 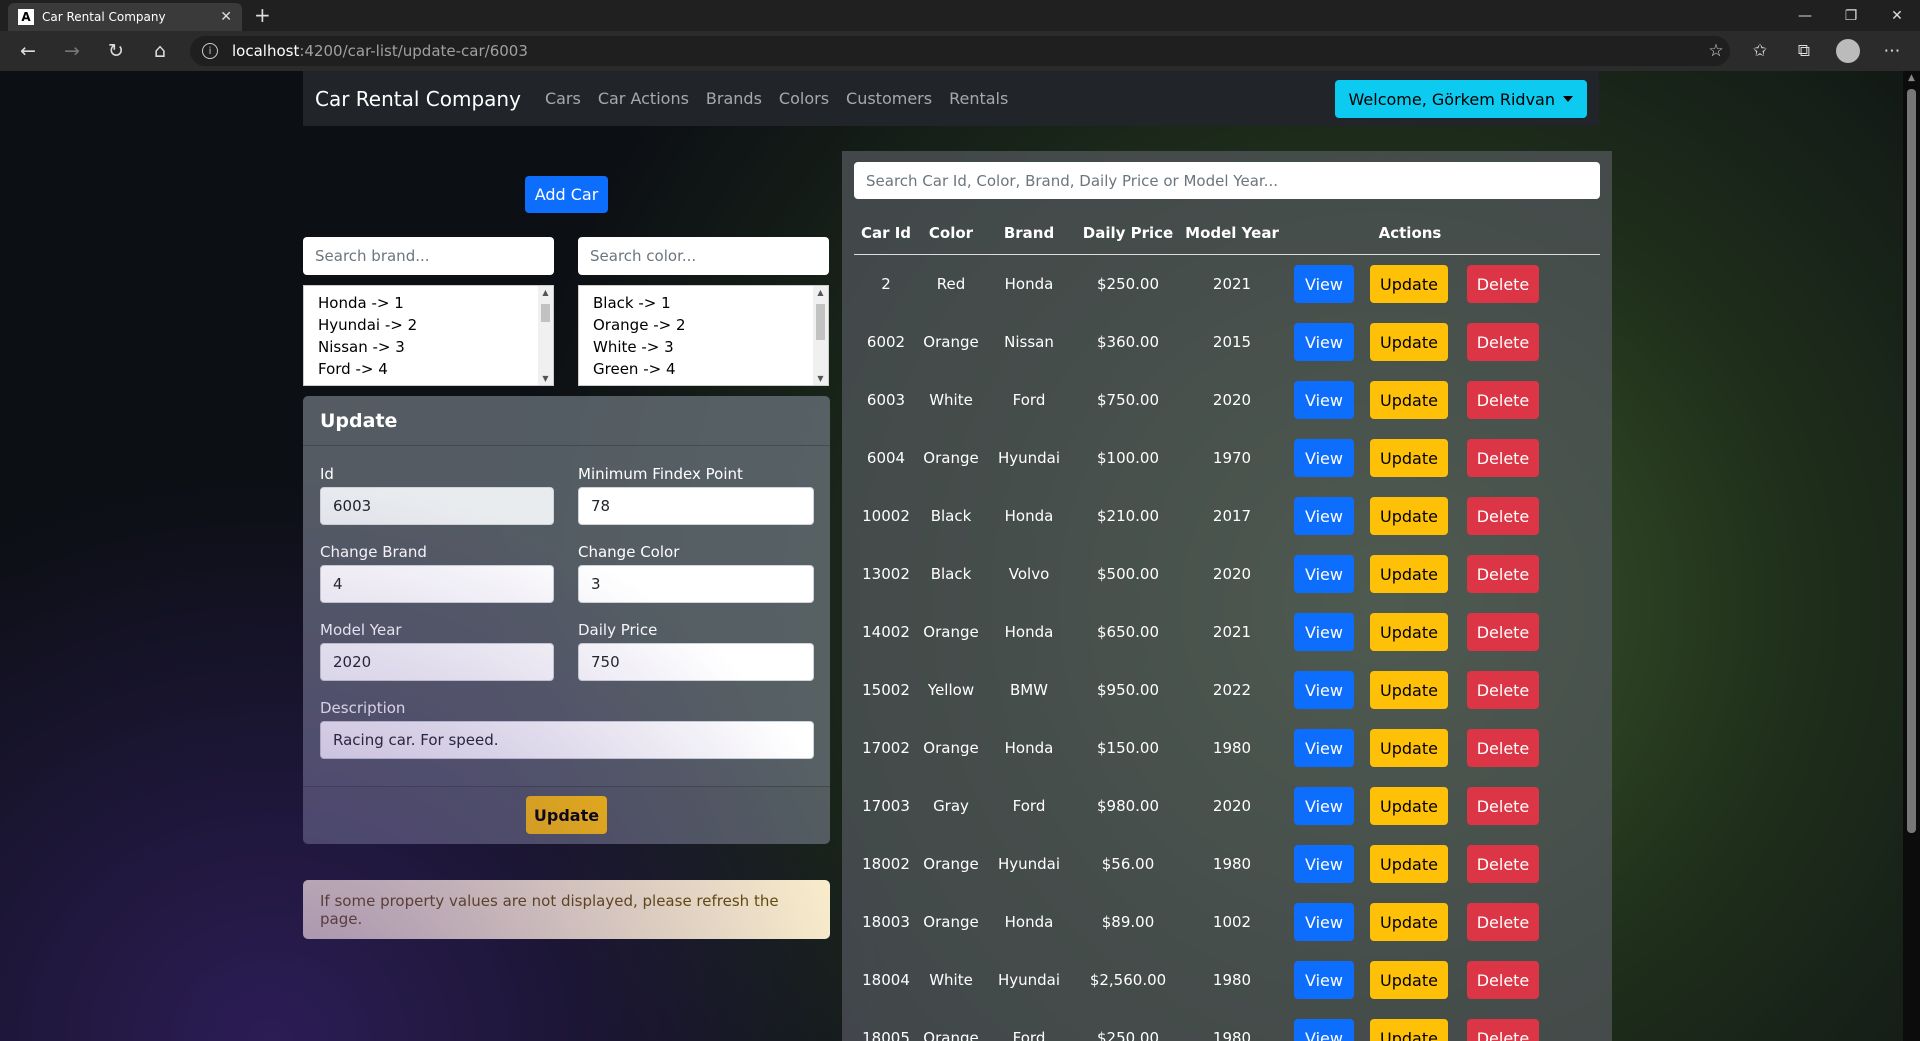 I want to click on nav-link-brands: Brands, so click(x=734, y=98).